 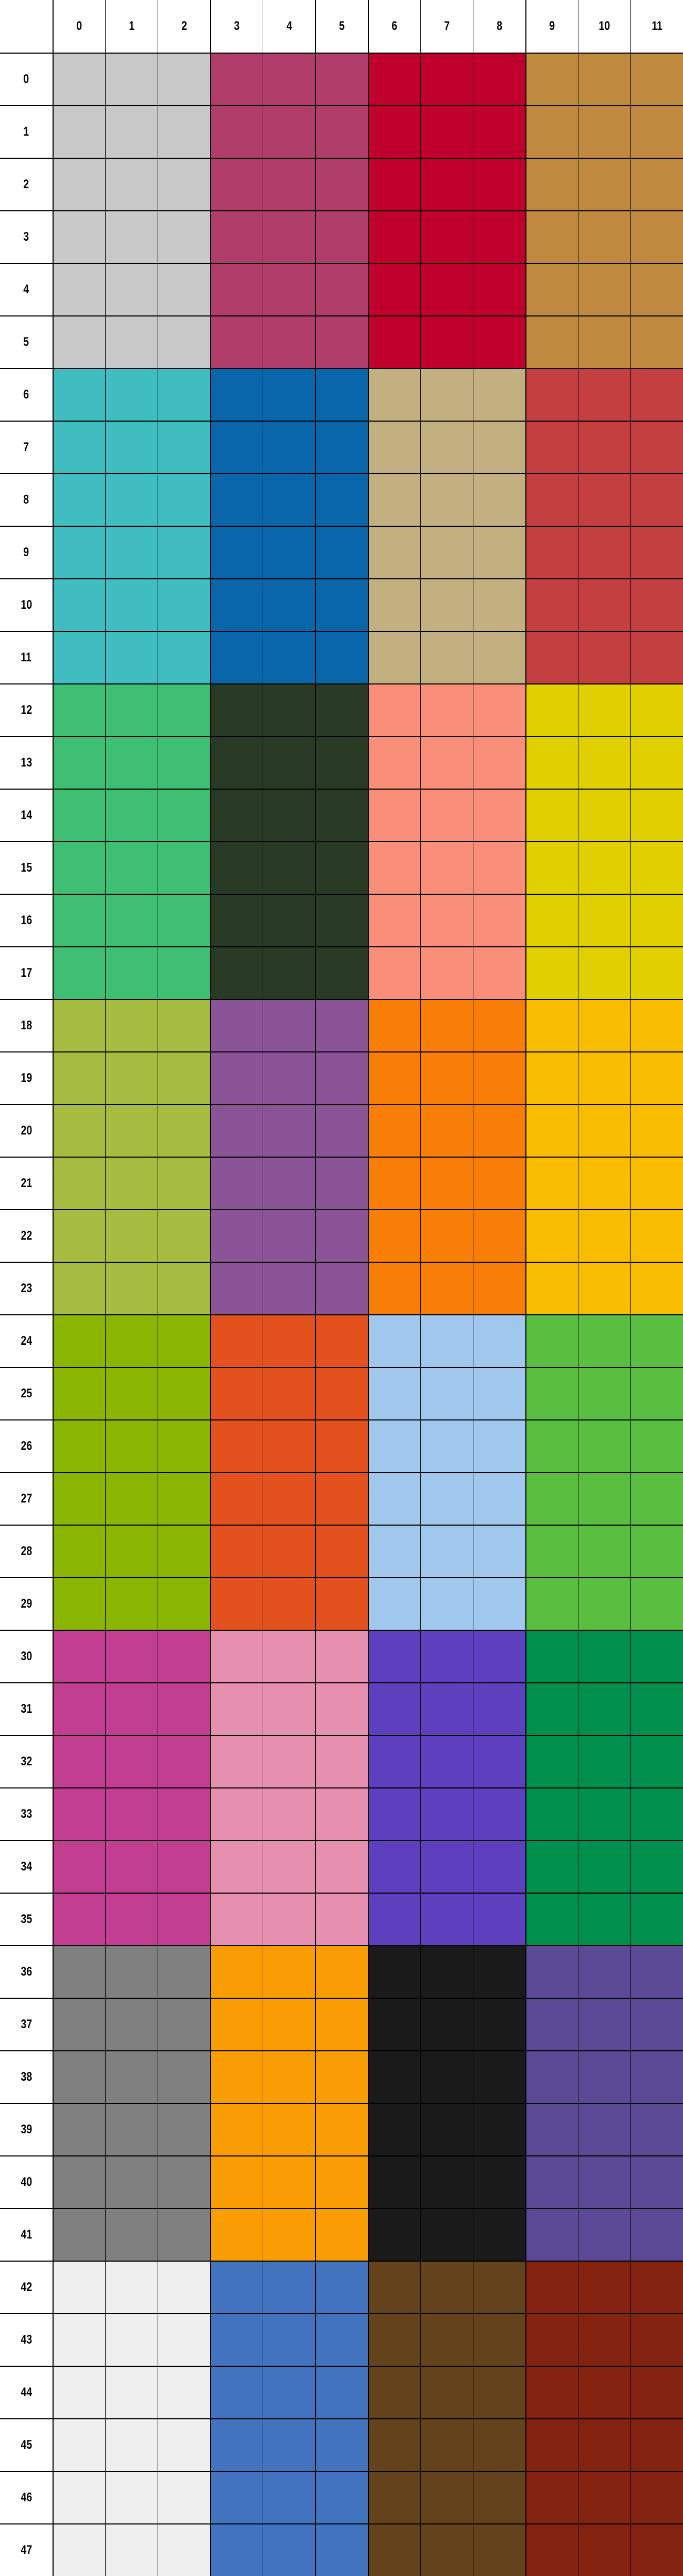 I want to click on row-header: 0, so click(x=26, y=79).